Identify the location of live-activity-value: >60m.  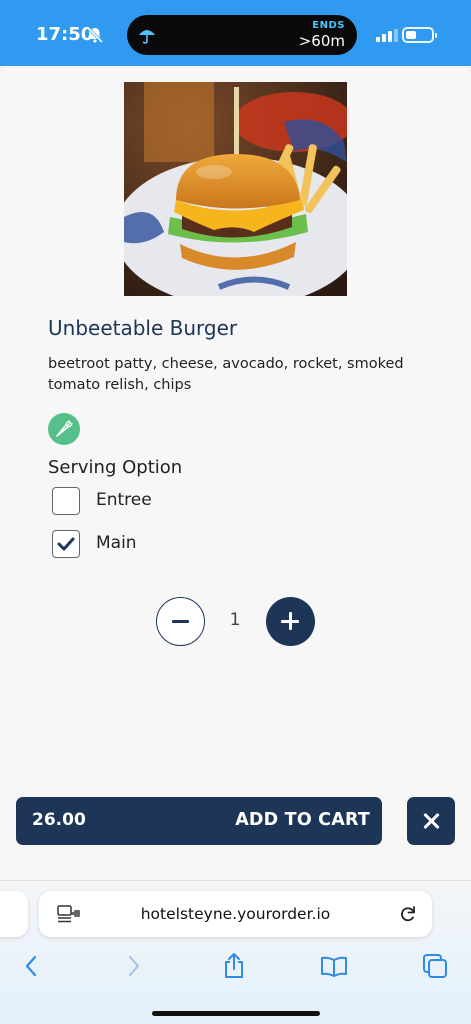
(321, 41).